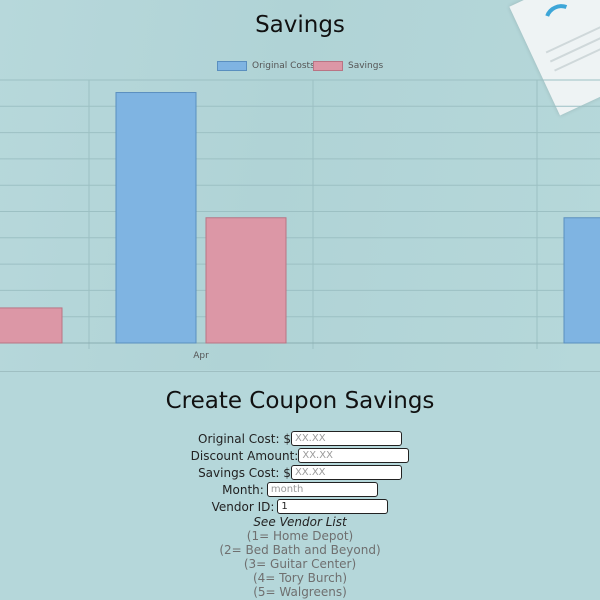 This screenshot has height=600, width=600. I want to click on original-cost-input, so click(346, 438).